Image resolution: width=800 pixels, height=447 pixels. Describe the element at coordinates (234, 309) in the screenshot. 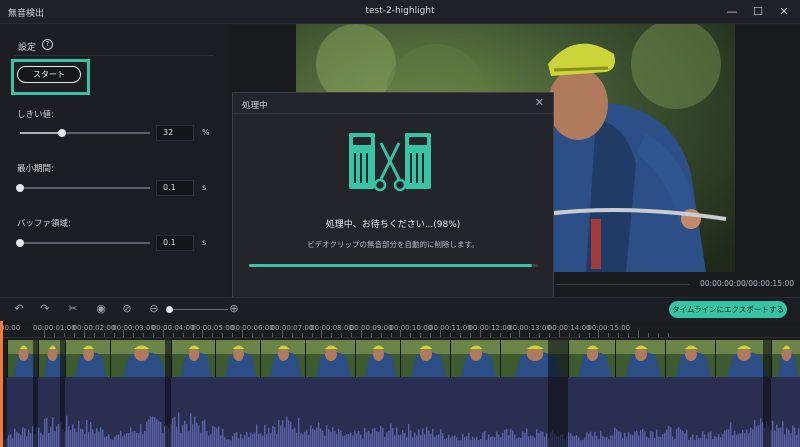

I see `zoom-in-icon: ⊕` at that location.